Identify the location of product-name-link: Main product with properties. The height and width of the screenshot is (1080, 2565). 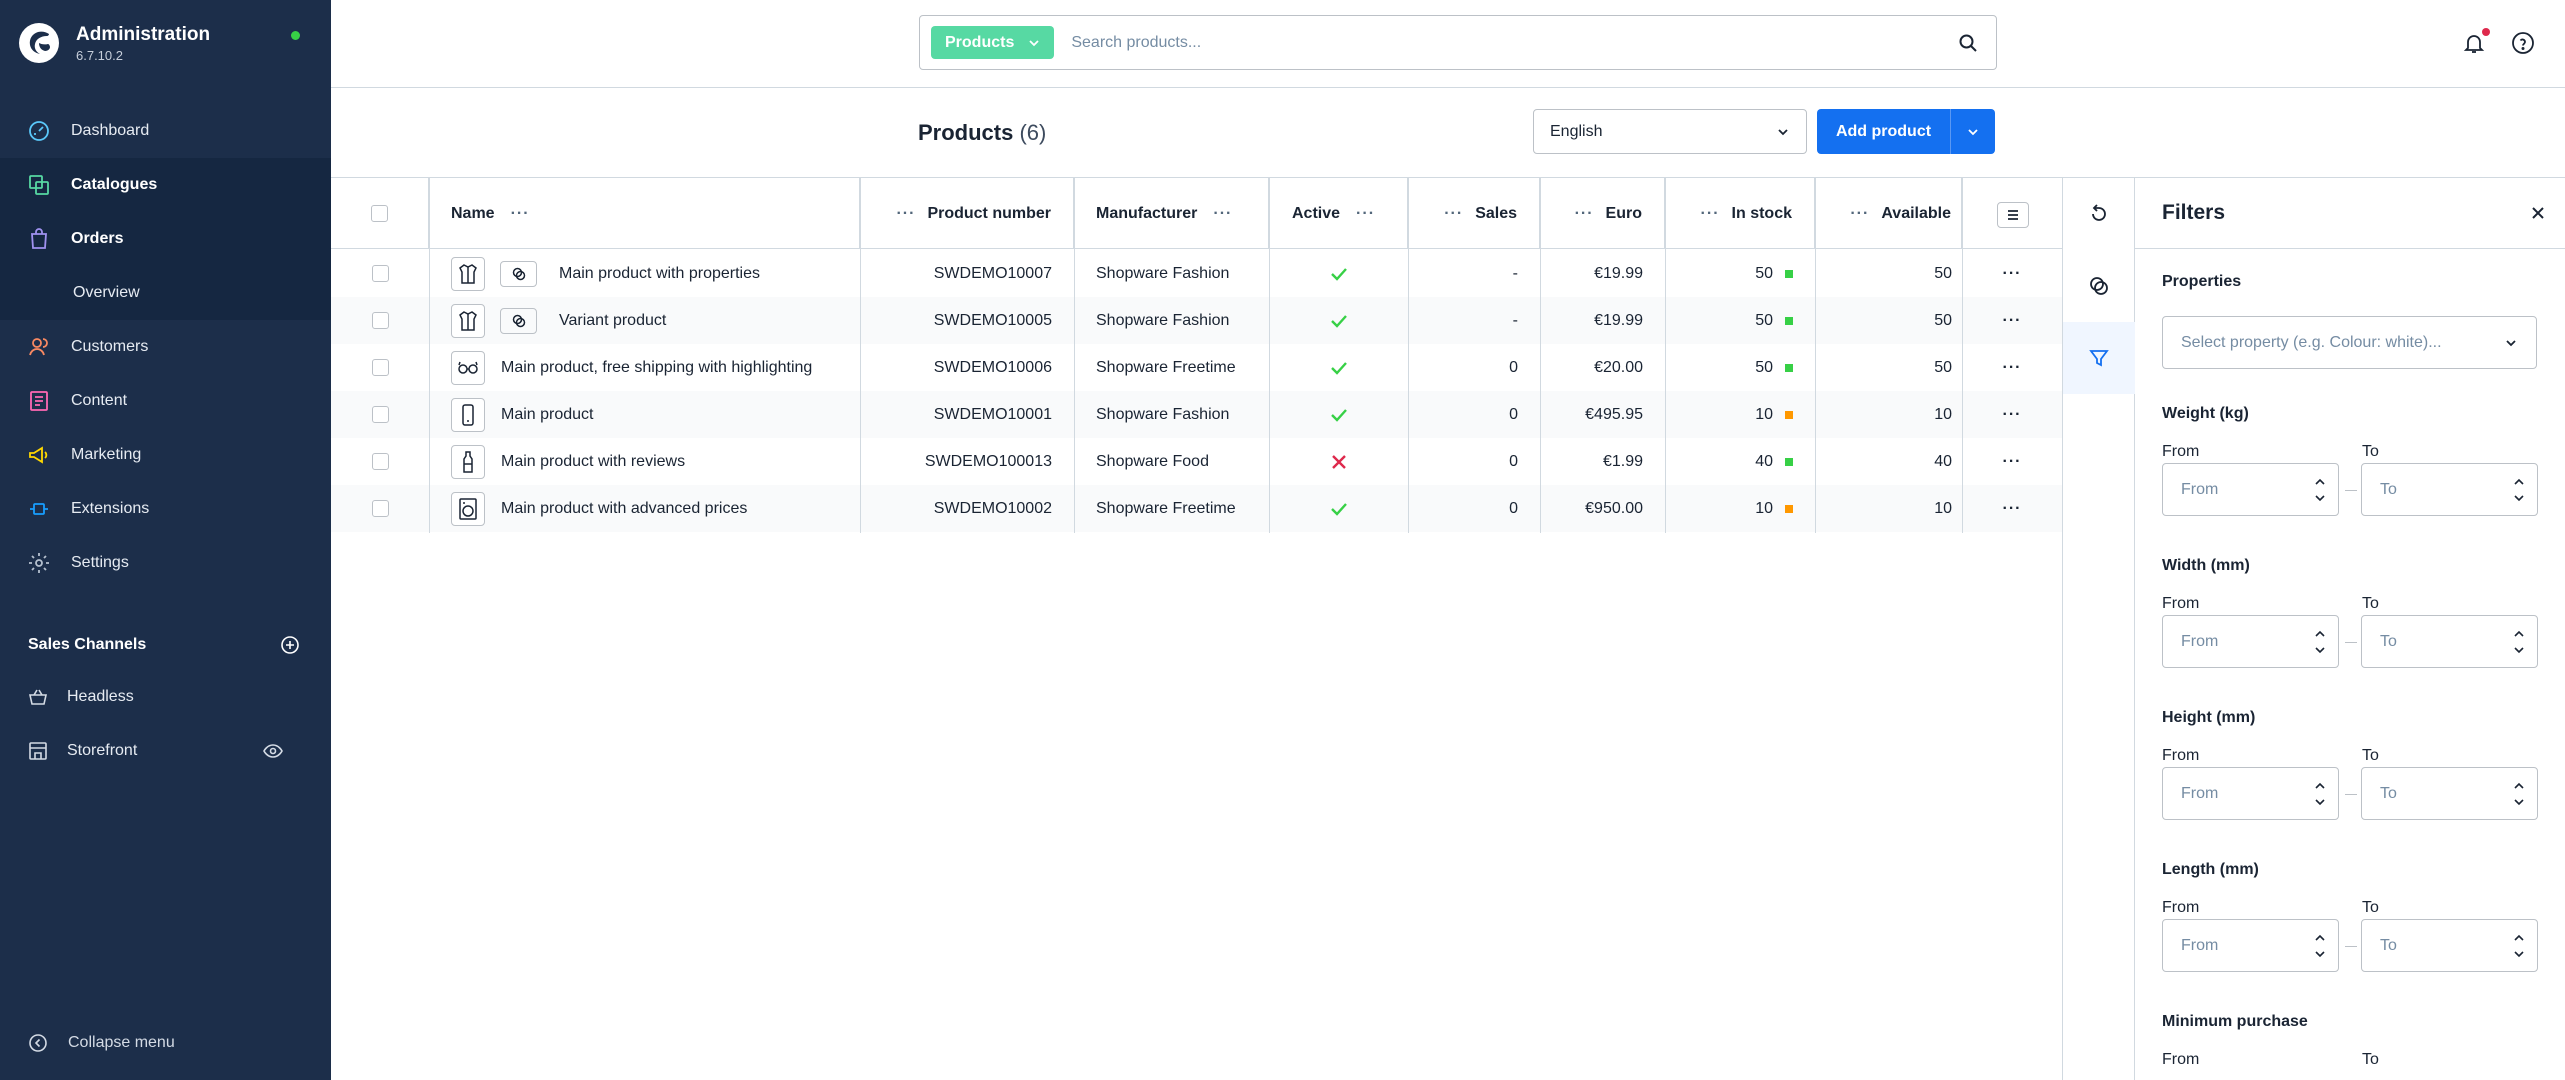
(659, 274).